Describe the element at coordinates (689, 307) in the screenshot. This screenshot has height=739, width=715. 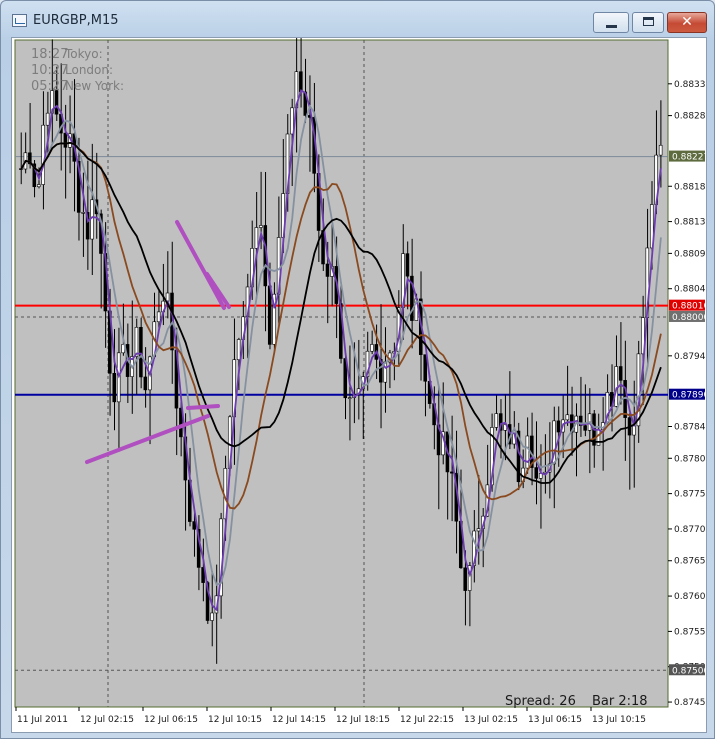
I see `price-label-text: 0.88016` at that location.